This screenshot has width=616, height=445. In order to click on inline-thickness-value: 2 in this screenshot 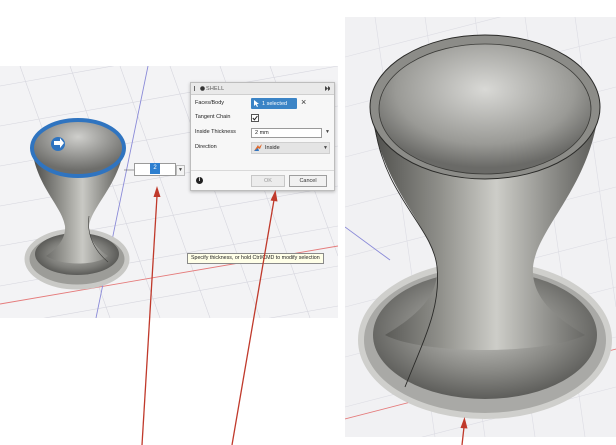, I will do `click(155, 168)`.